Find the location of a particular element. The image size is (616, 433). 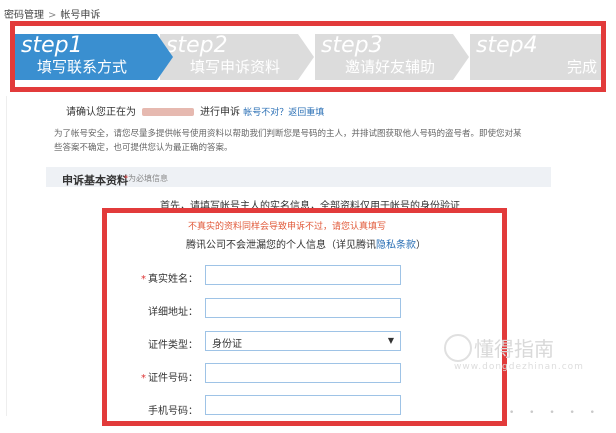

address-label: 详细地址： is located at coordinates (173, 312).